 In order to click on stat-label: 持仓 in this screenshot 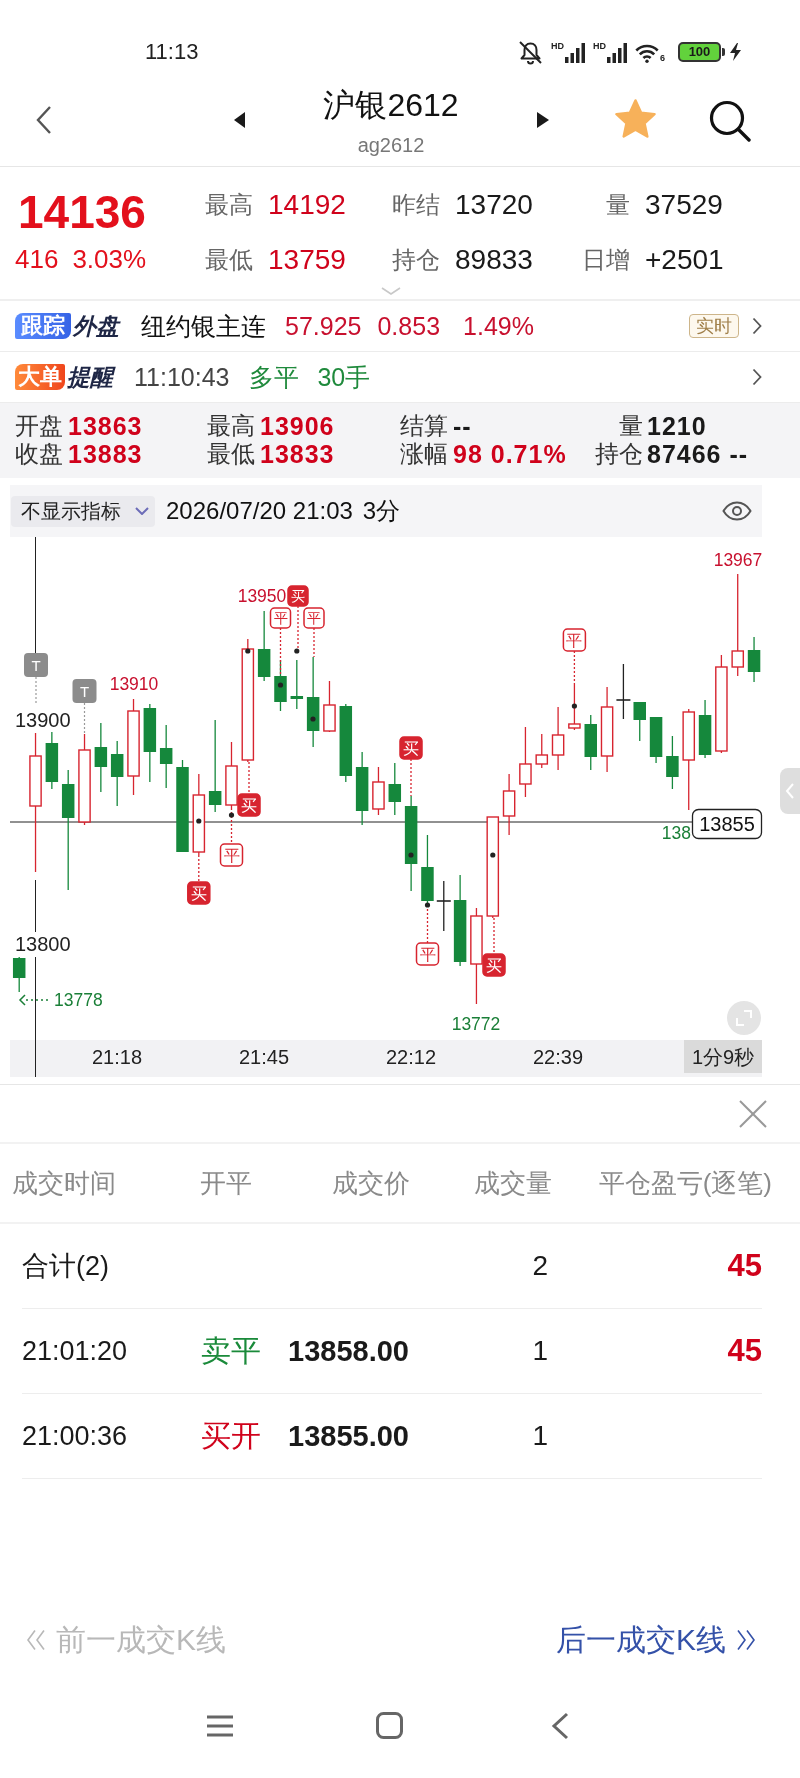, I will do `click(416, 259)`.